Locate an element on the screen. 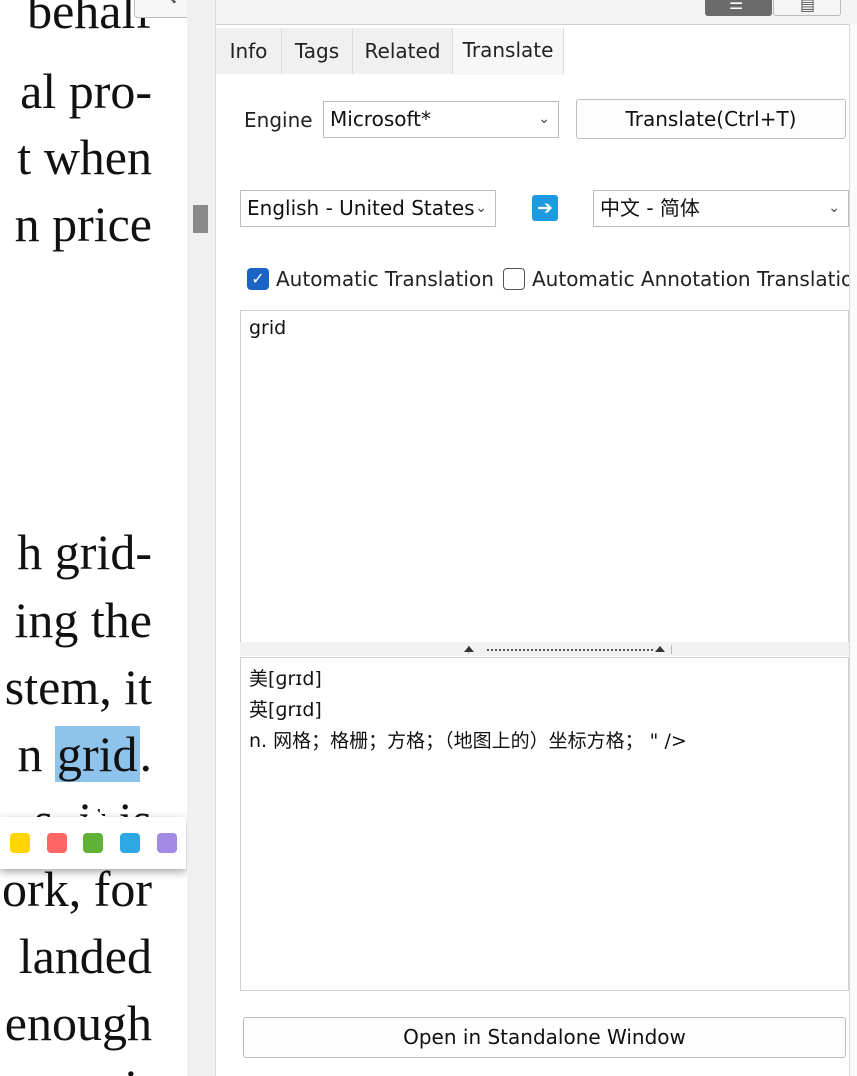 Image resolution: width=857 pixels, height=1076 pixels. pane-splitter is located at coordinates (544, 649).